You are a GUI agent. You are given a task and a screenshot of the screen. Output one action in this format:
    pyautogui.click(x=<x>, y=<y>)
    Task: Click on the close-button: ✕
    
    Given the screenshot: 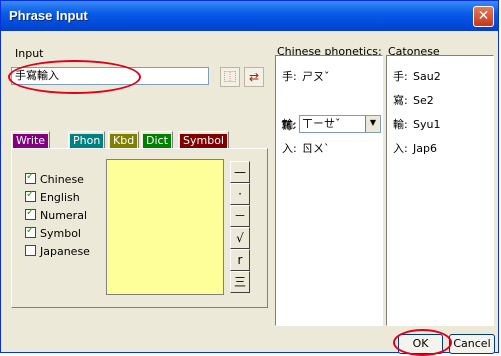 What is the action you would take?
    pyautogui.click(x=483, y=16)
    